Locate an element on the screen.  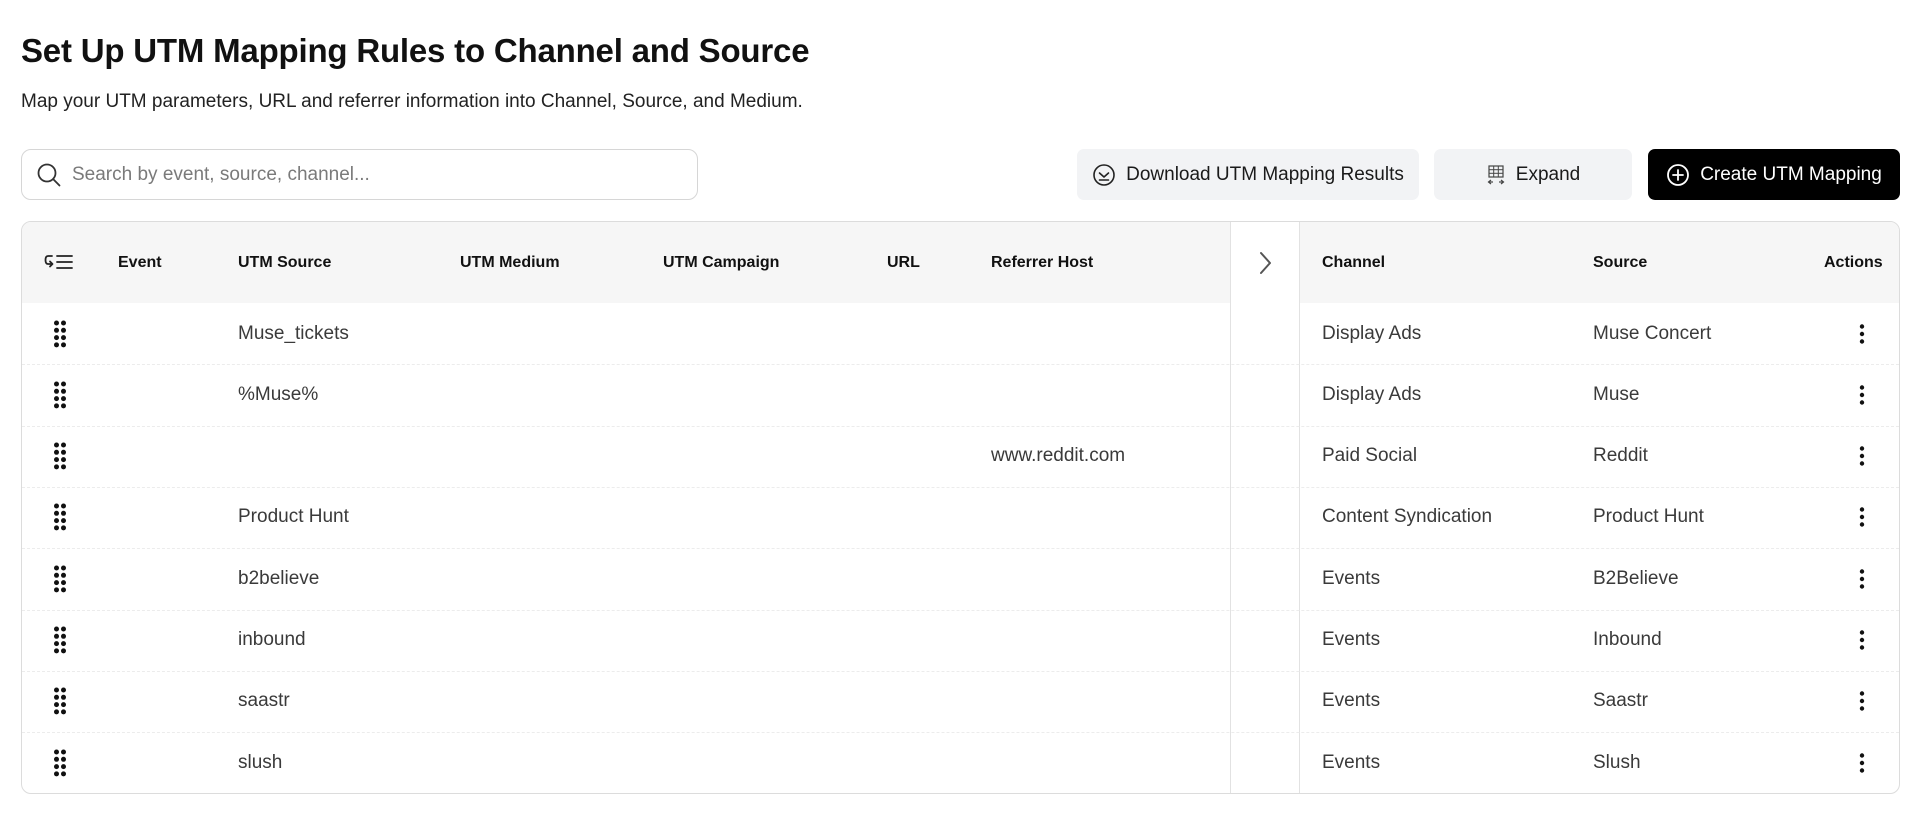
search-box is located at coordinates (359, 174).